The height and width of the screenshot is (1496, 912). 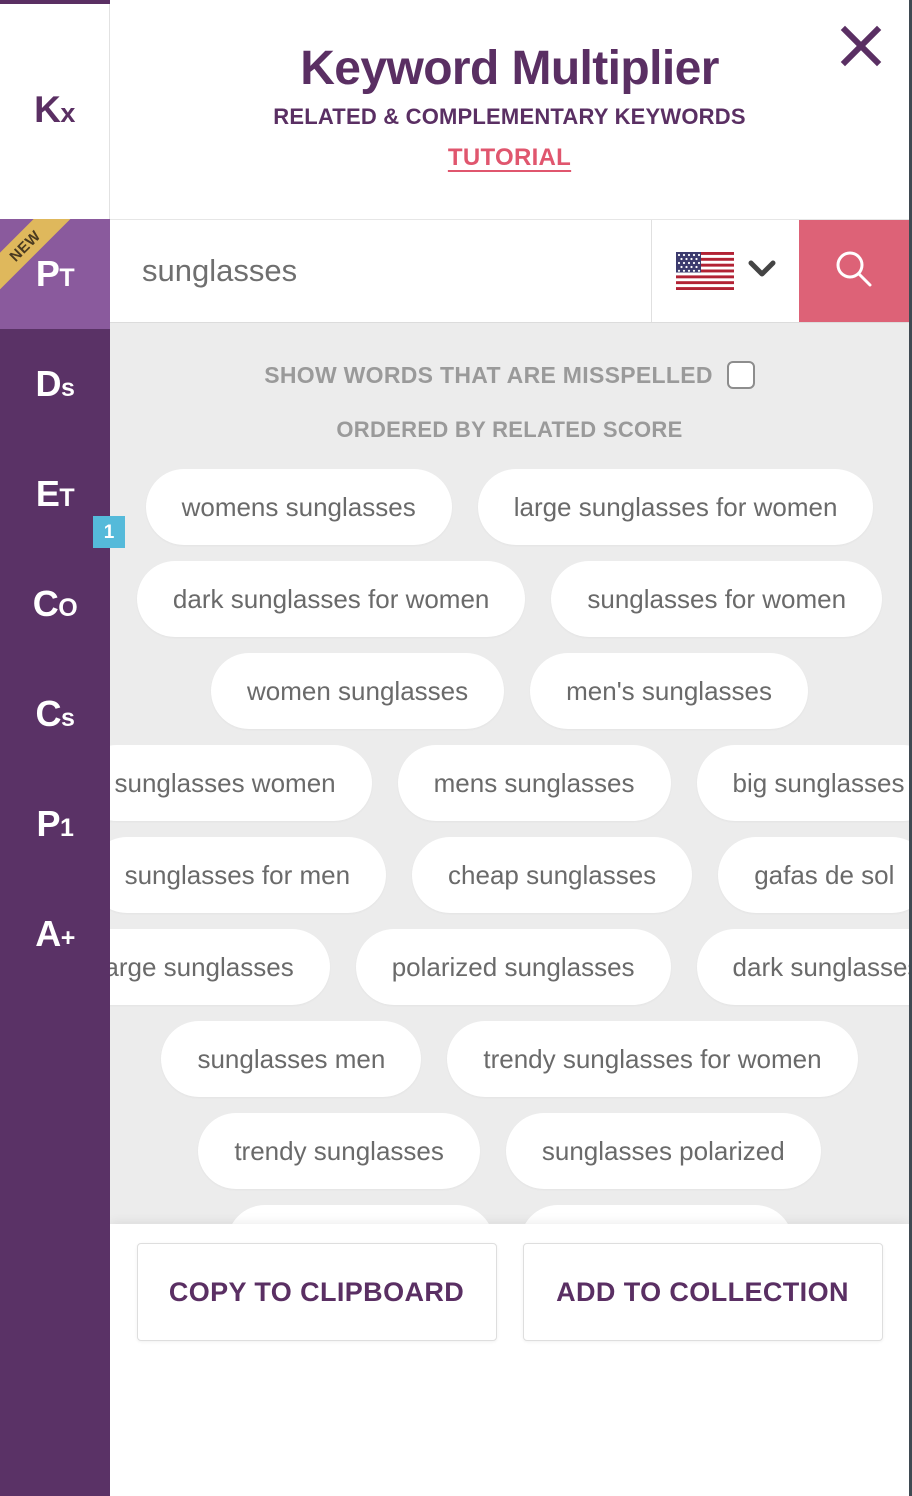 What do you see at coordinates (55, 2) in the screenshot?
I see `top-rule` at bounding box center [55, 2].